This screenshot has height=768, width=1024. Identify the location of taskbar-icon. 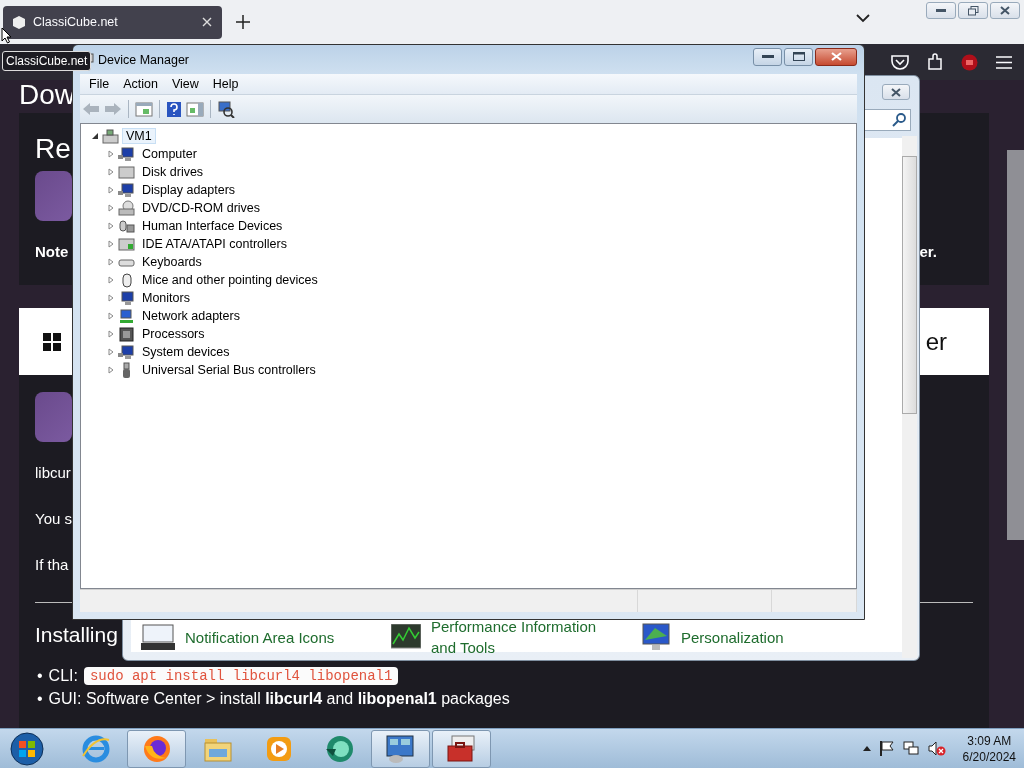
(158, 637).